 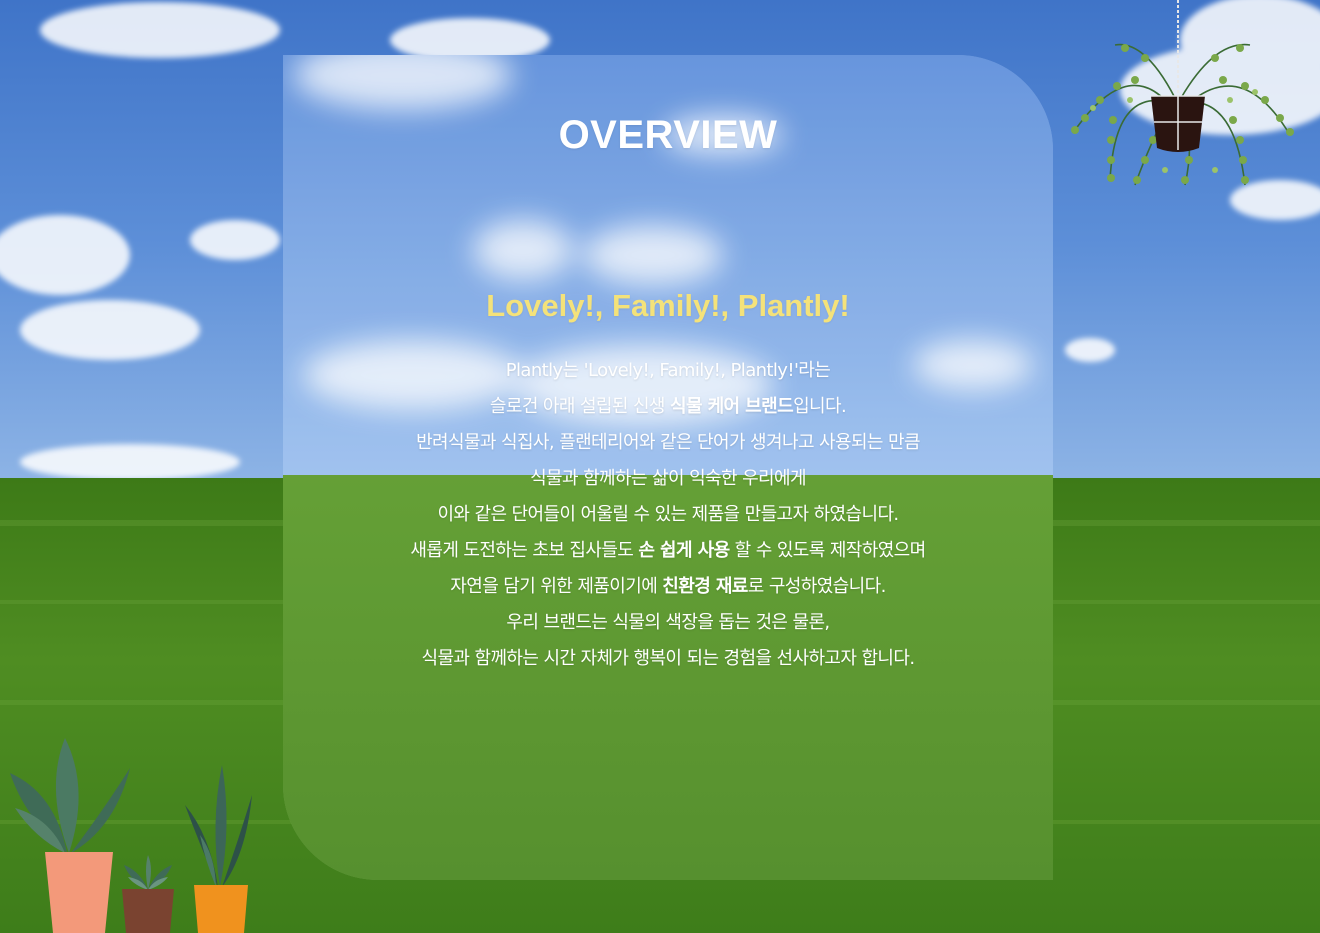 I want to click on description-line: 식물과 함께하는 삶이 익숙한 우리에게, so click(x=668, y=478).